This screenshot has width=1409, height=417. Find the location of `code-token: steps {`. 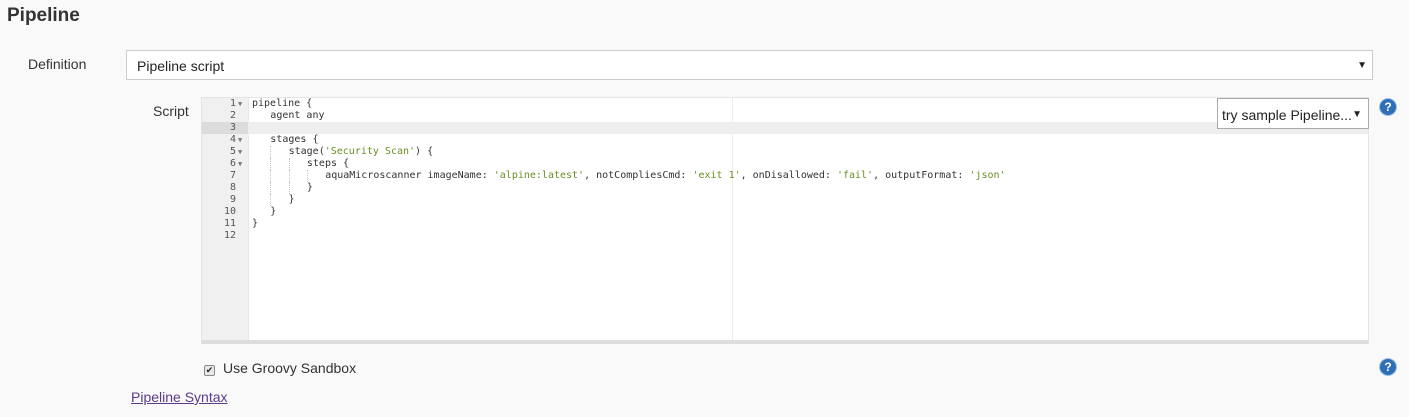

code-token: steps { is located at coordinates (328, 163).